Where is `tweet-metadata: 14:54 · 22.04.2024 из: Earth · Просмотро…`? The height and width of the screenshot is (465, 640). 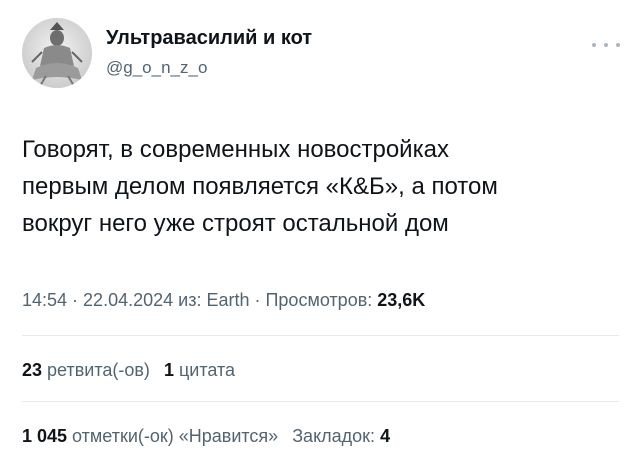 tweet-metadata: 14:54 · 22.04.2024 из: Earth · Просмотро… is located at coordinates (223, 300).